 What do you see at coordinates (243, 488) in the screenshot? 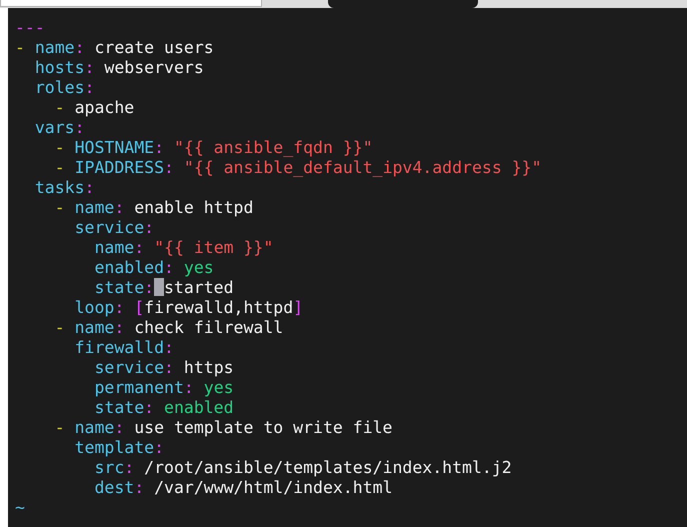
I see `code-line: dest: /var/www/html/index.html` at bounding box center [243, 488].